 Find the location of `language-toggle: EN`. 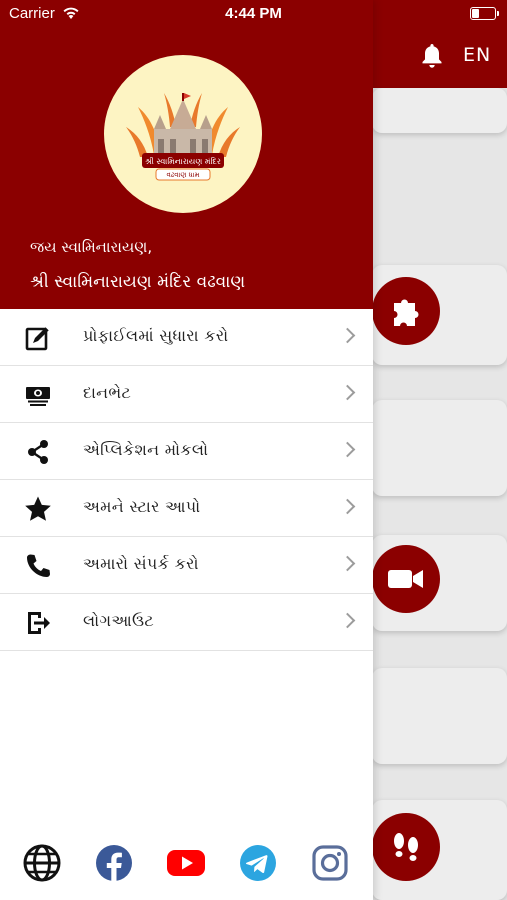

language-toggle: EN is located at coordinates (477, 55).